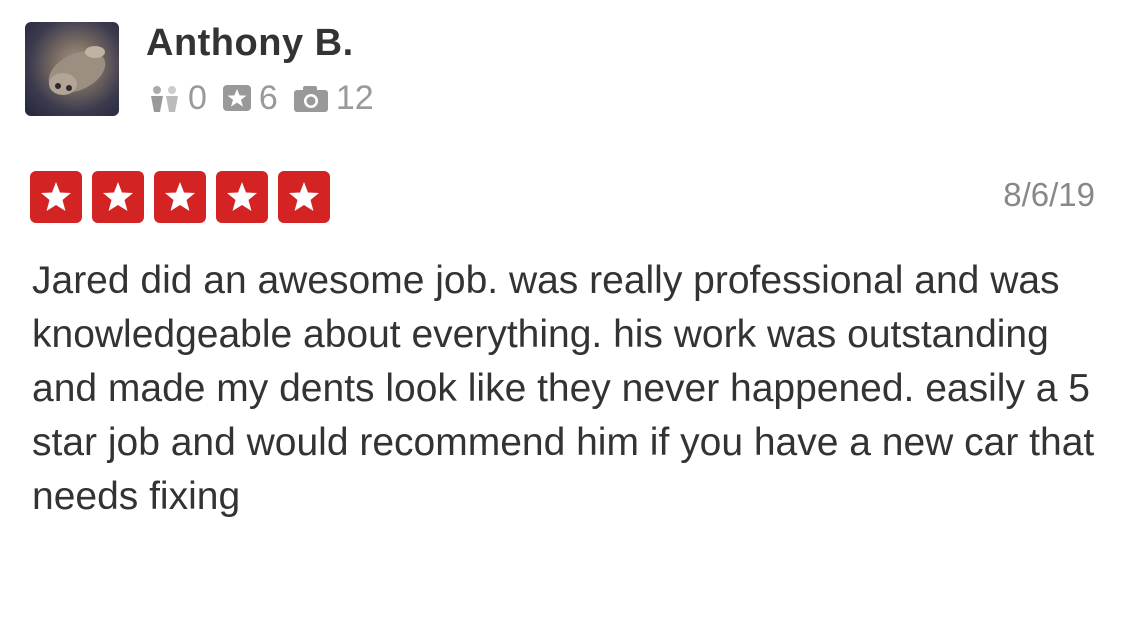 The image size is (1125, 625). I want to click on avatar-photo, so click(77, 70).